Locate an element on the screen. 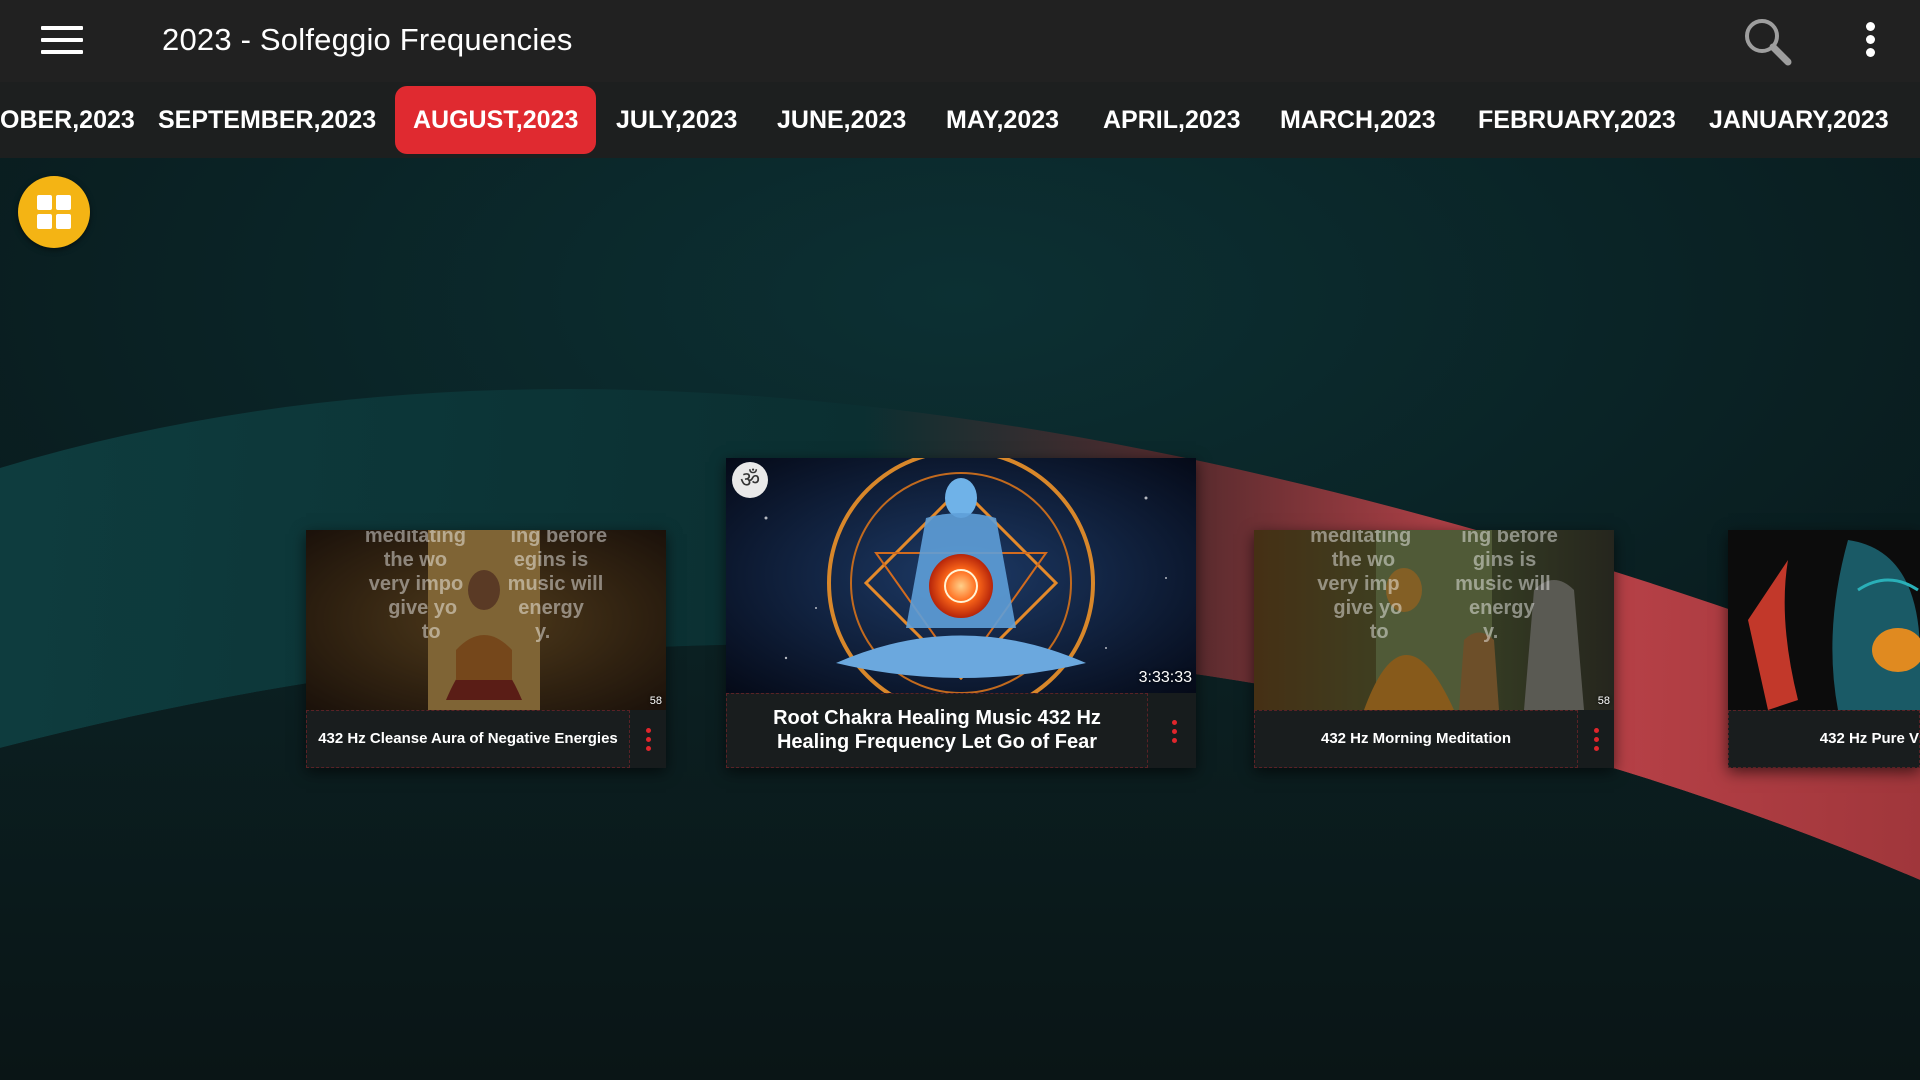 The width and height of the screenshot is (1920, 1080). video-title: 432 Hz Pure V is located at coordinates (1824, 739).